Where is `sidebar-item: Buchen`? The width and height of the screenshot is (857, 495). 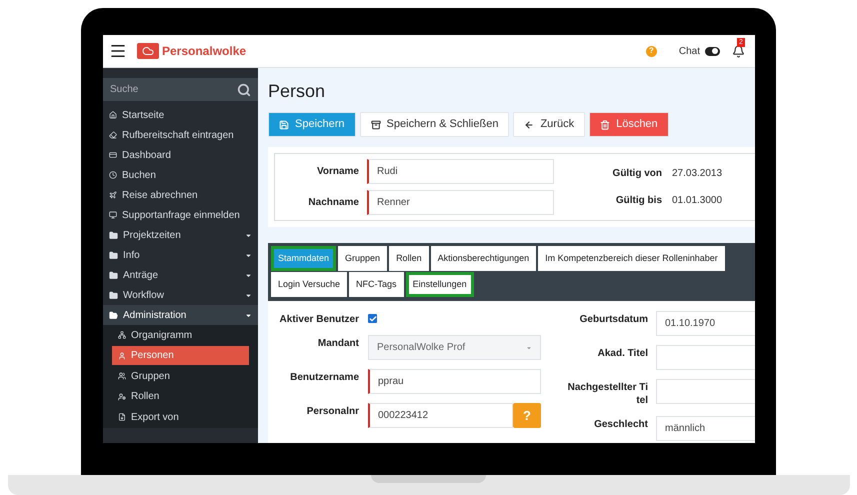 sidebar-item: Buchen is located at coordinates (180, 175).